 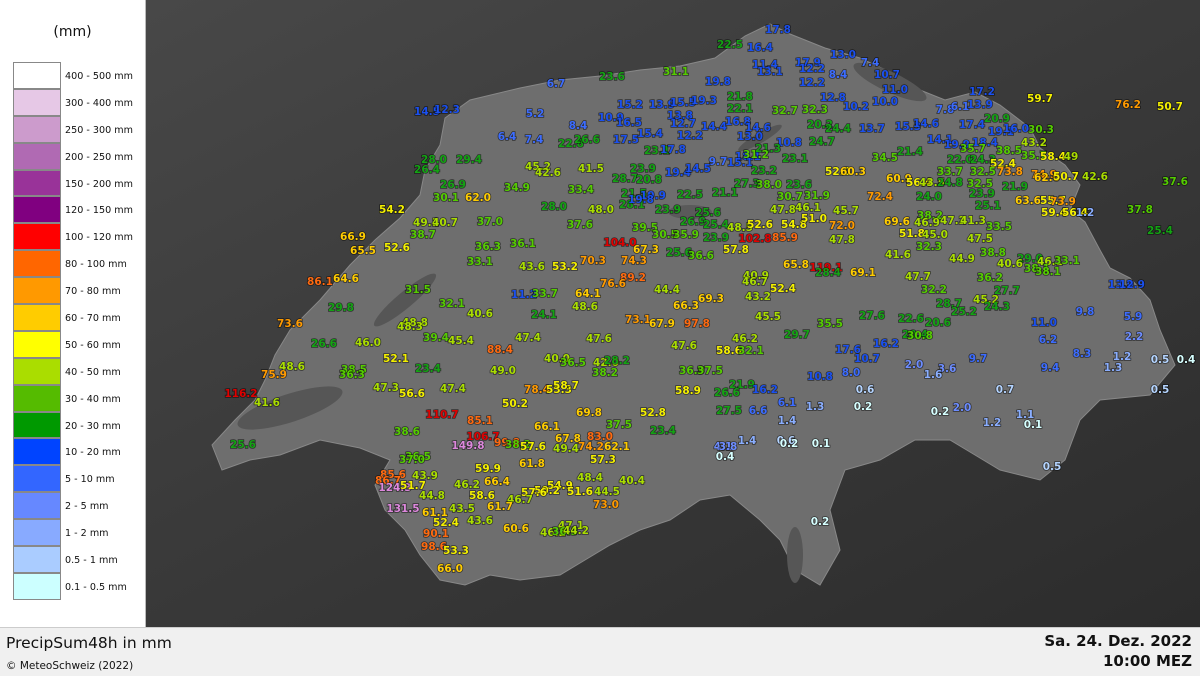 I want to click on station-value: 13.9, so click(x=980, y=105).